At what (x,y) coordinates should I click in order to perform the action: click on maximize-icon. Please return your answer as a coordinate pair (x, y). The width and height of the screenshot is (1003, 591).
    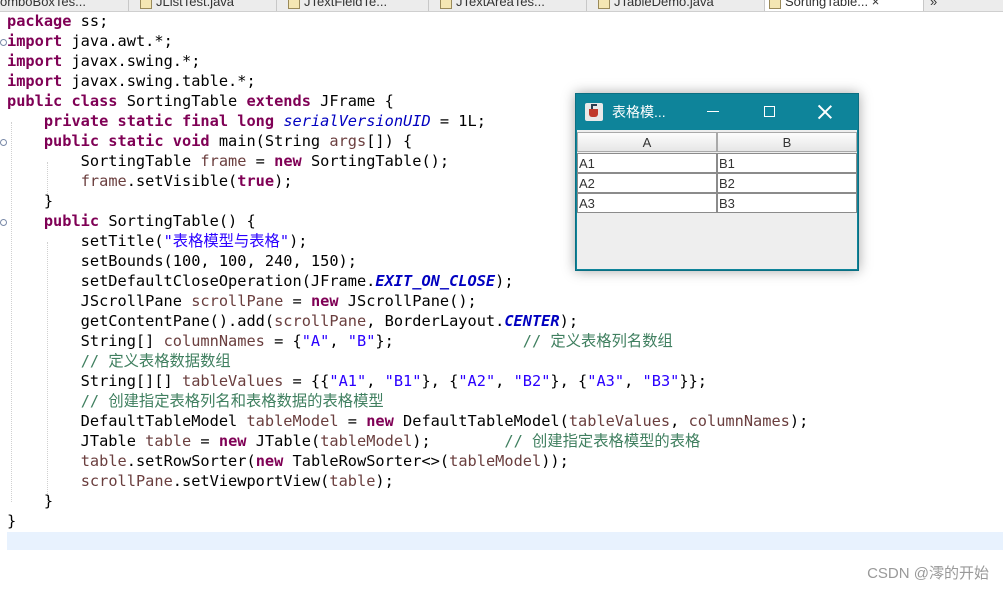
    Looking at the image, I should click on (769, 111).